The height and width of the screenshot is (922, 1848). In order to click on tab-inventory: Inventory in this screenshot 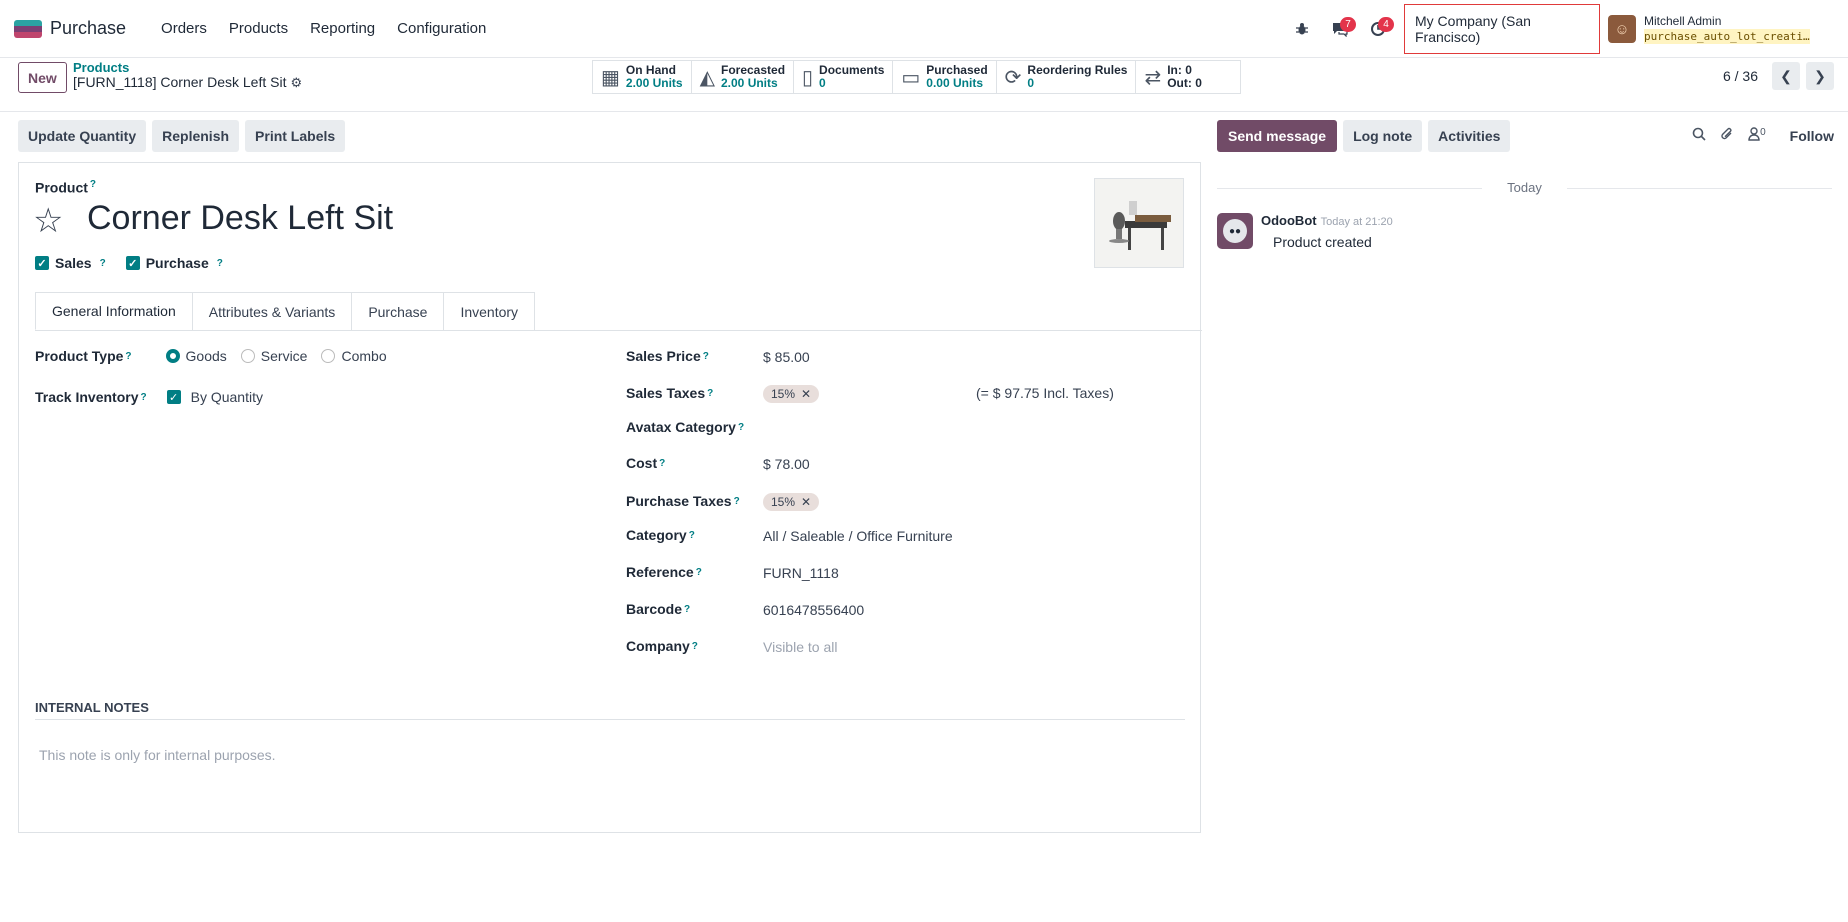, I will do `click(489, 311)`.